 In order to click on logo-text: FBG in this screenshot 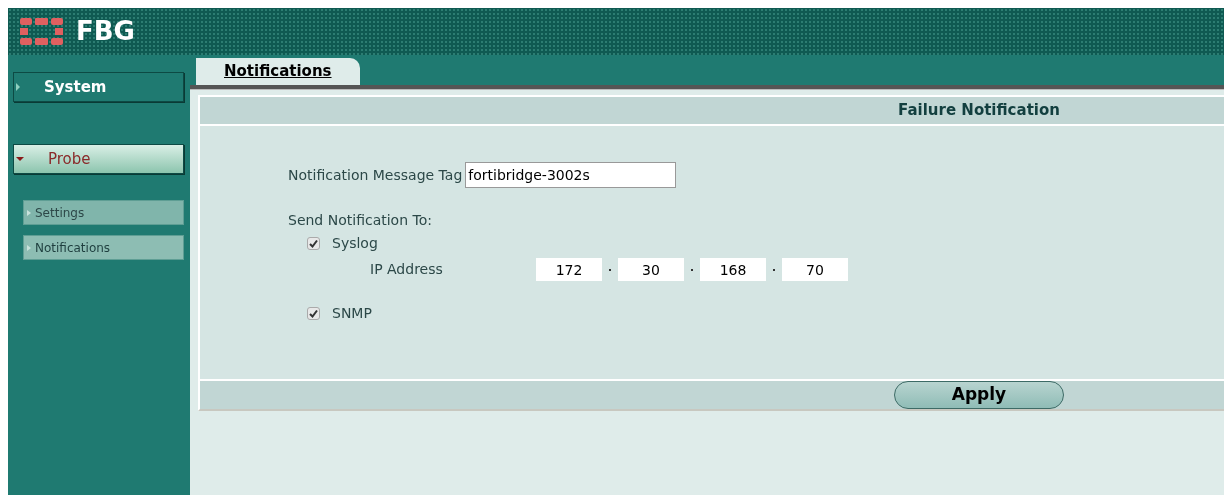, I will do `click(105, 31)`.